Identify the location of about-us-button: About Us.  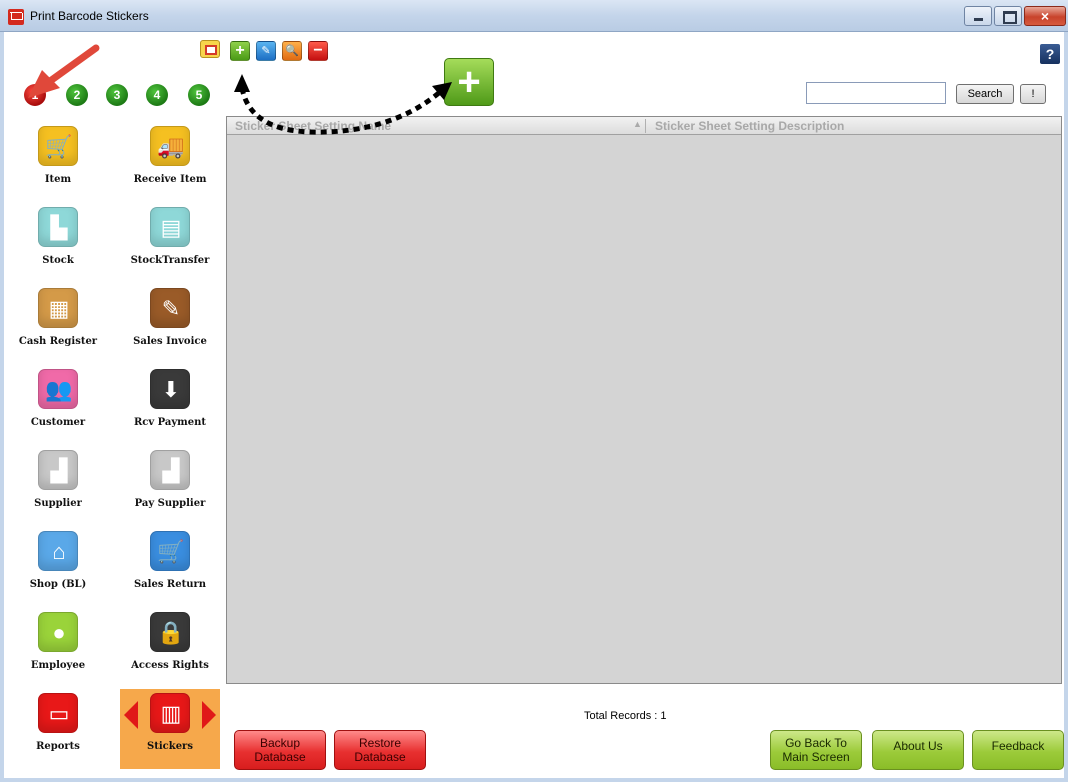
(918, 750).